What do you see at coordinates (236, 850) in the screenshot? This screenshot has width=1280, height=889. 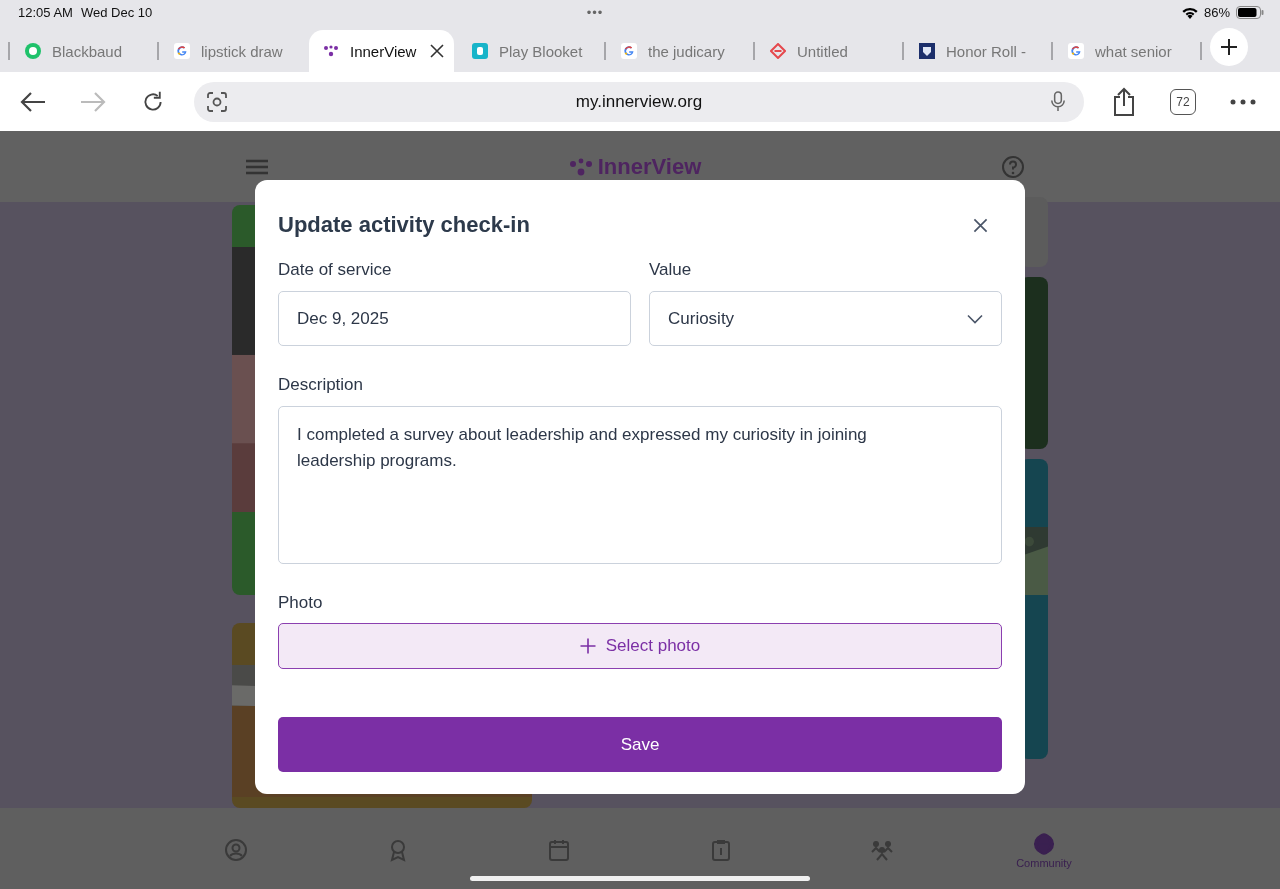 I see `profile-icon` at bounding box center [236, 850].